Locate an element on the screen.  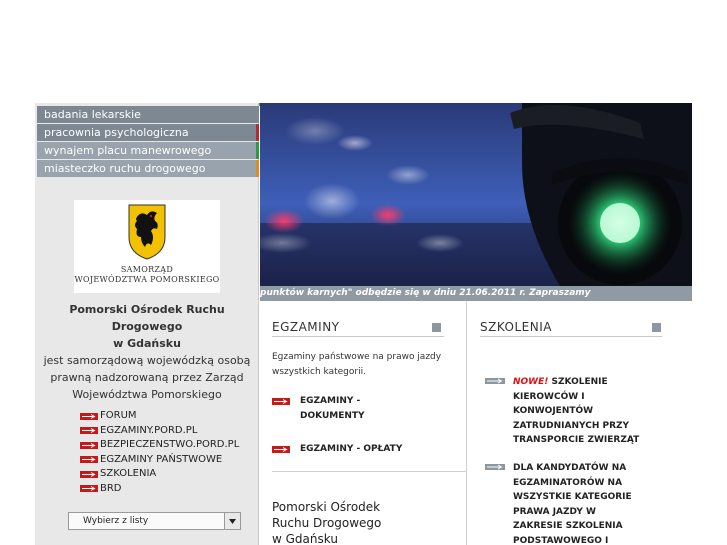
region-logo: SAMORZĄD WOJEWÓDZTWA POMORSKIEGO is located at coordinates (147, 246).